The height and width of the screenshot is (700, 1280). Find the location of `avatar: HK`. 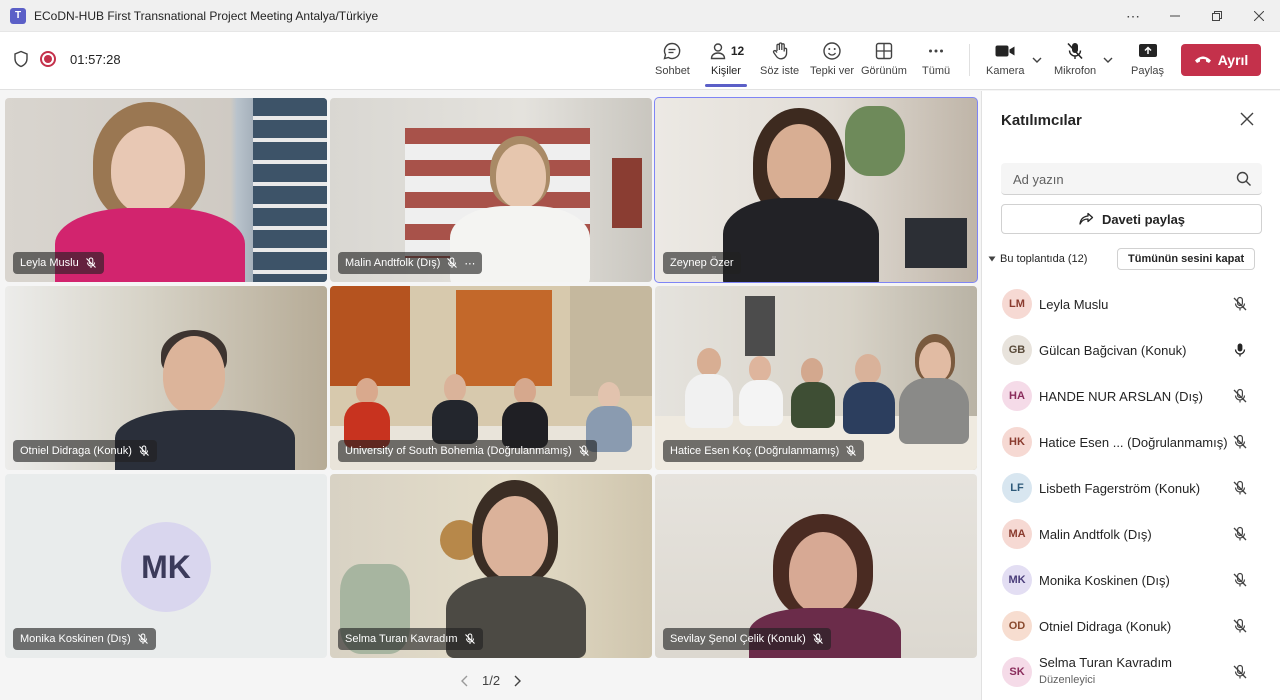

avatar: HK is located at coordinates (1017, 442).